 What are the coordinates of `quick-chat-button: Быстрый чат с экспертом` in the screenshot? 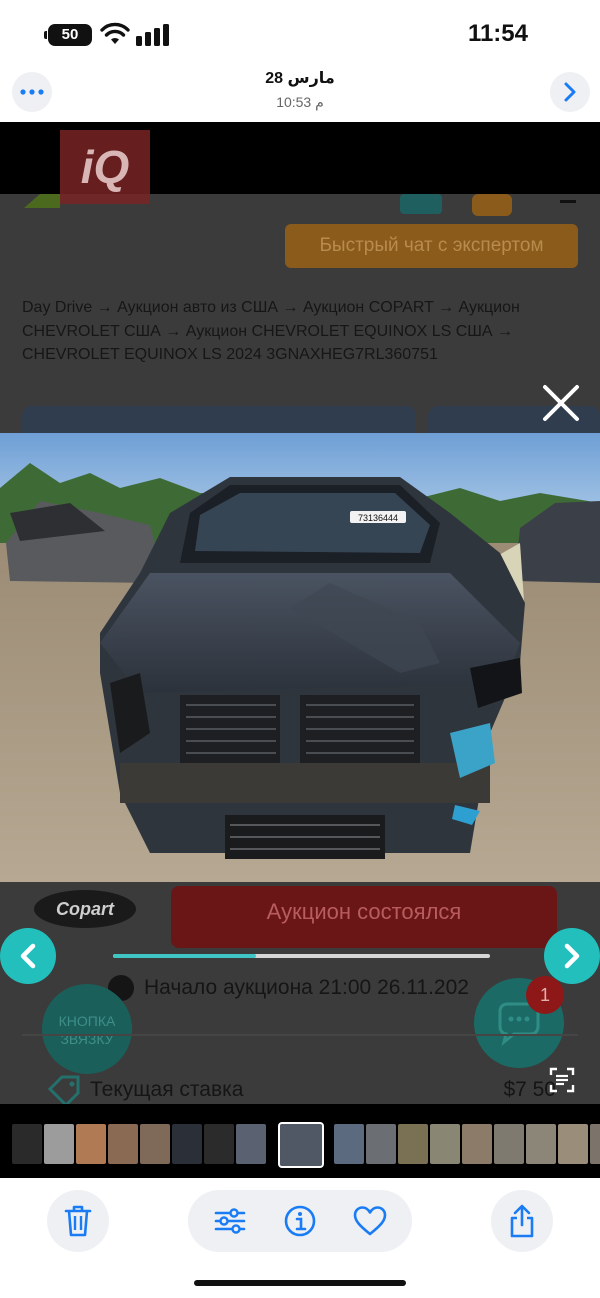 It's located at (431, 246).